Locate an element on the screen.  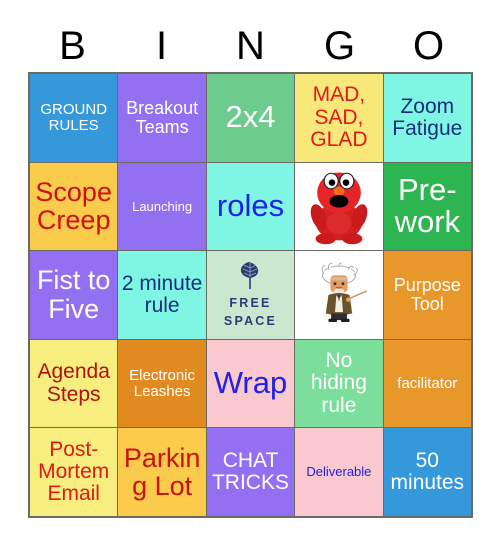
header-letter-n: N is located at coordinates (250, 46).